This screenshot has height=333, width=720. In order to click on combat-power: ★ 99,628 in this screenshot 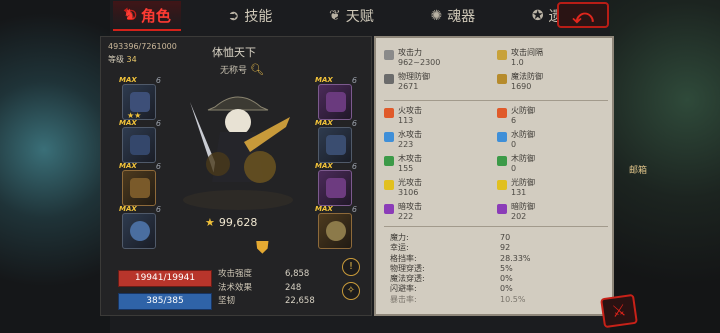, I will do `click(231, 222)`.